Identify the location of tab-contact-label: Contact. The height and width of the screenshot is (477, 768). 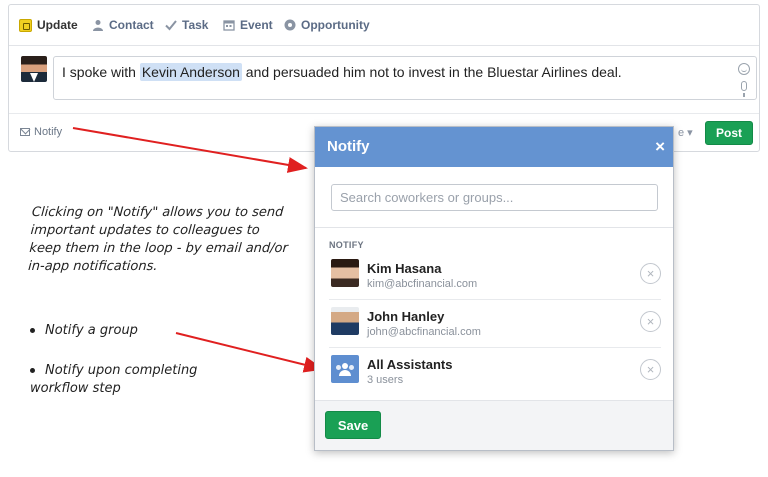
(131, 25).